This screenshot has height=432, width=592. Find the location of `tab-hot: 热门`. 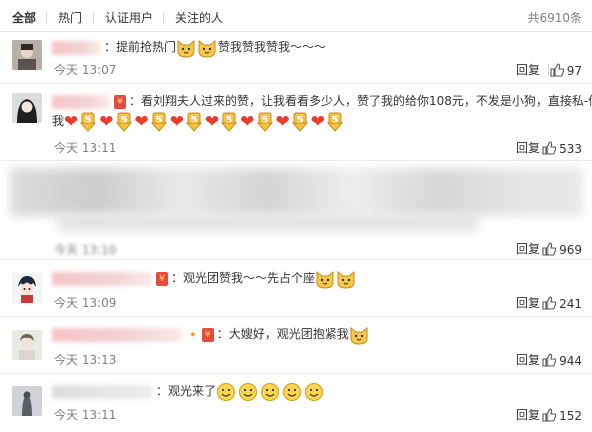

tab-hot: 热门 is located at coordinates (70, 18).